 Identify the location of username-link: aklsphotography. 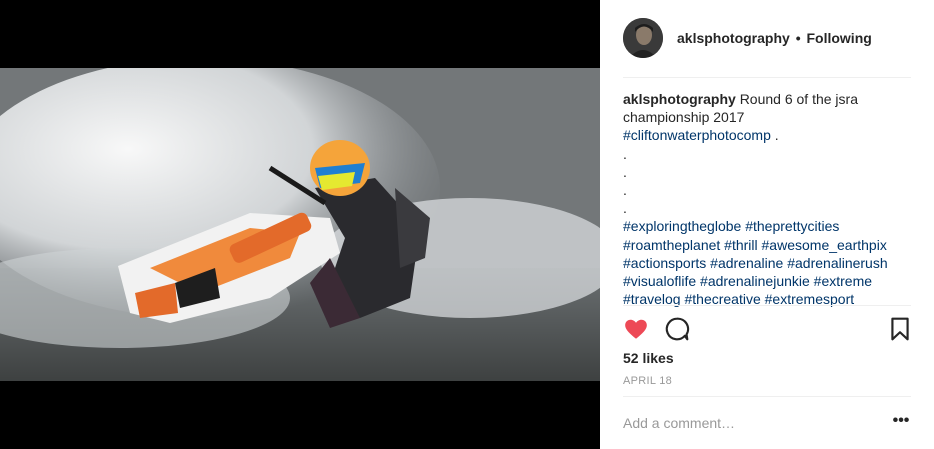
(733, 38).